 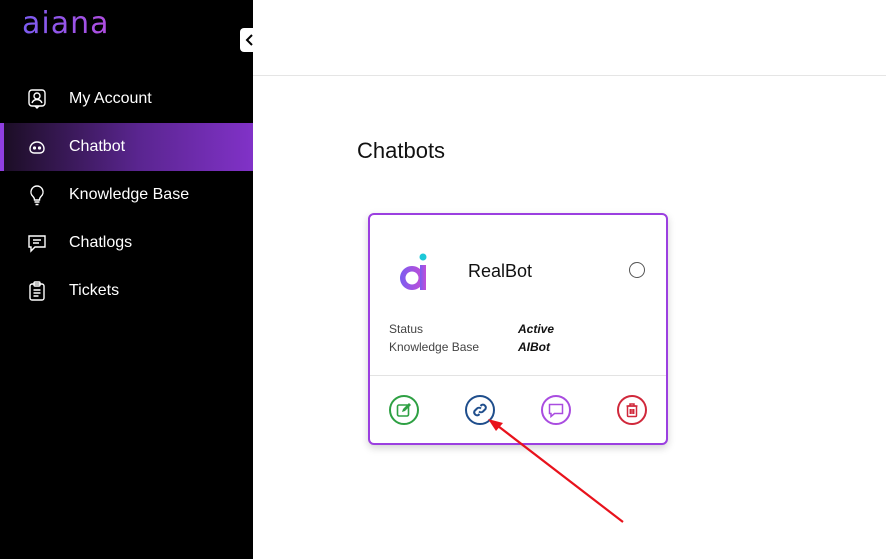 I want to click on delete-button, so click(x=632, y=410).